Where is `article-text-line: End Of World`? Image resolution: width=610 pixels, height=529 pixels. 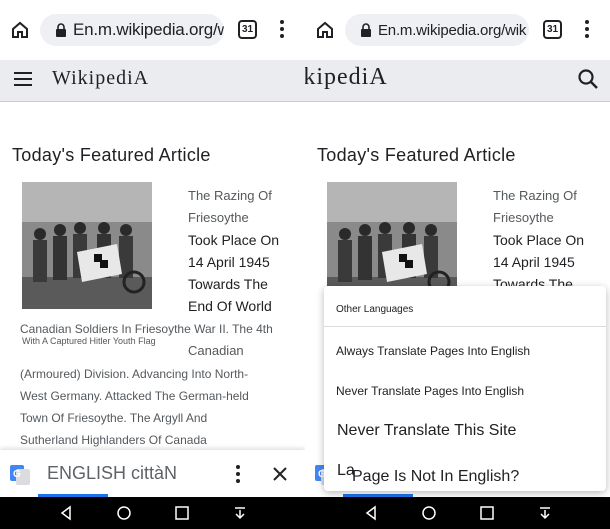
article-text-line: End Of World is located at coordinates (230, 306).